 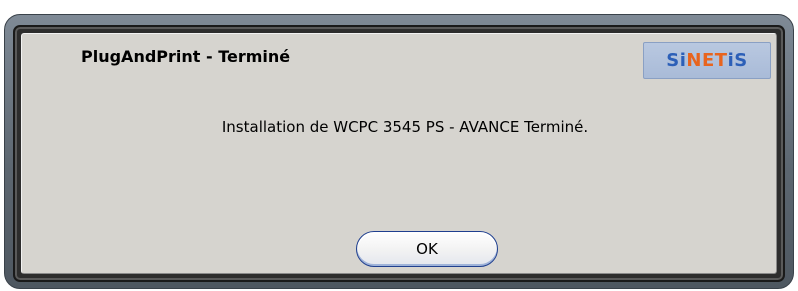 I want to click on ok-button-label: OK, so click(x=427, y=249).